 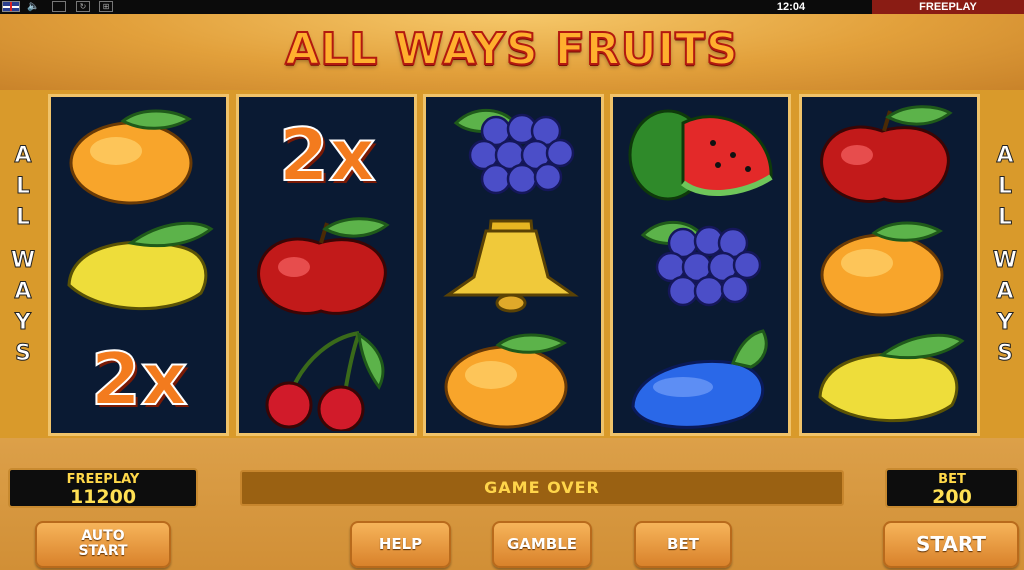 I want to click on credit-display: FREEPLAY 11200, so click(x=103, y=488).